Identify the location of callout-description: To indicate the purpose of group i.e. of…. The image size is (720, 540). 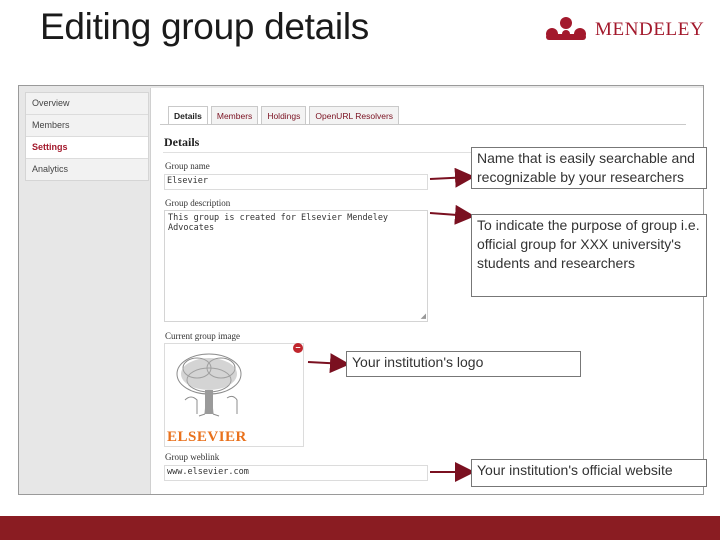
(589, 255).